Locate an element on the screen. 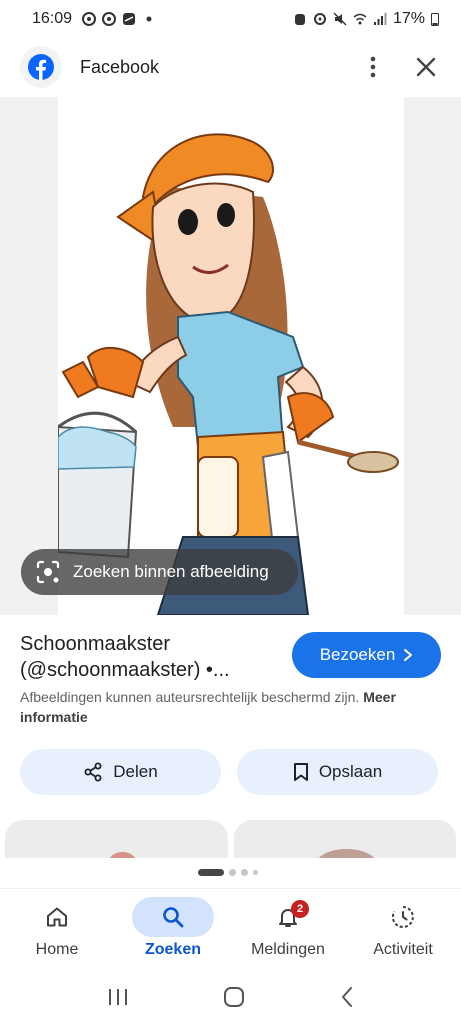 This screenshot has height=1024, width=461. nav-notifications: 2 Meldingen is located at coordinates (288, 930).